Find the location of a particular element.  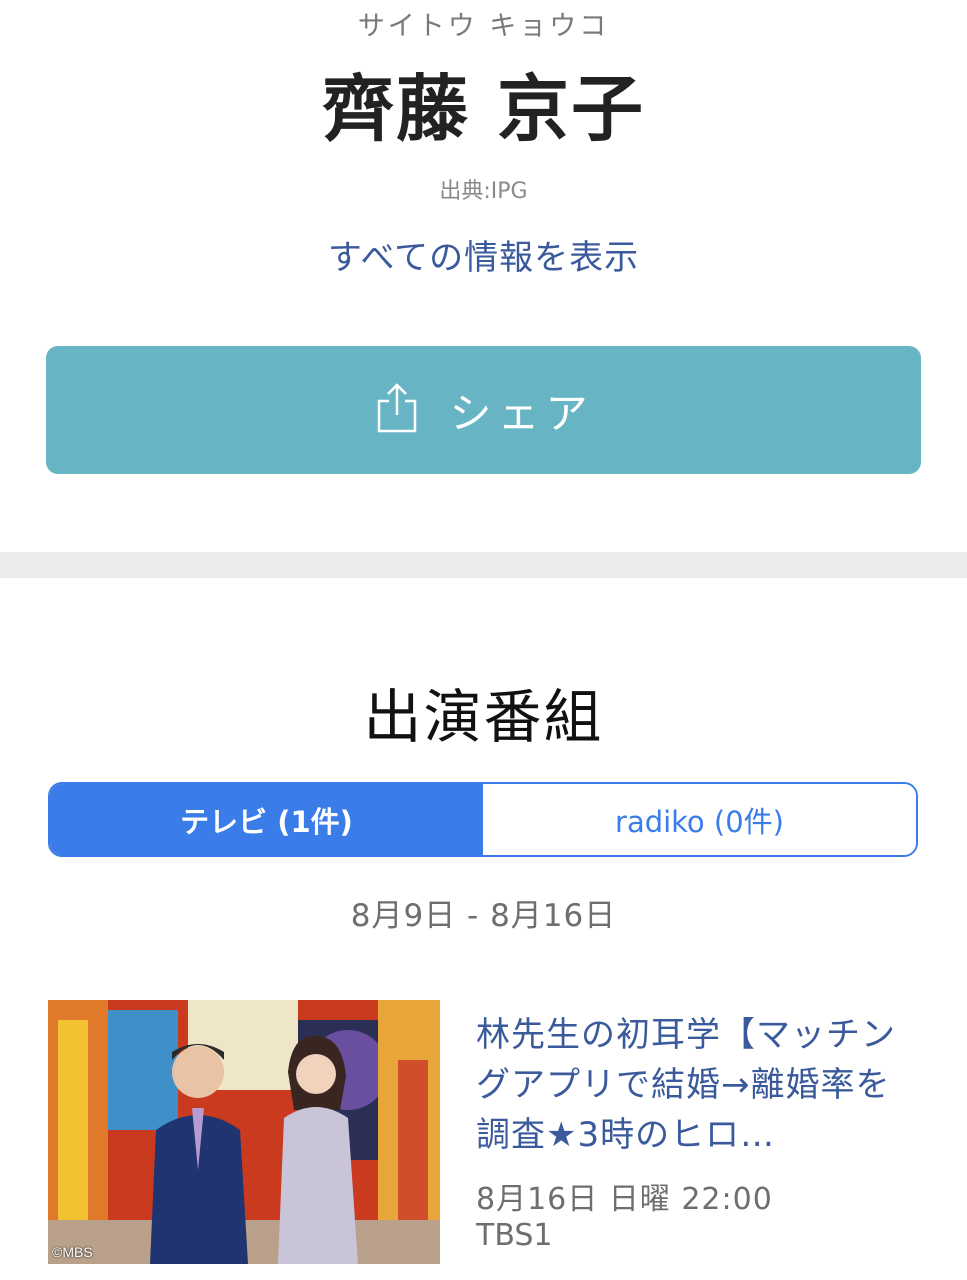

section-divider is located at coordinates (483, 565).